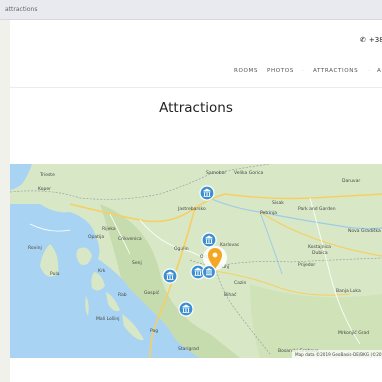 This screenshot has height=382, width=382. I want to click on place-label: Jastrebarsko, so click(191, 209).